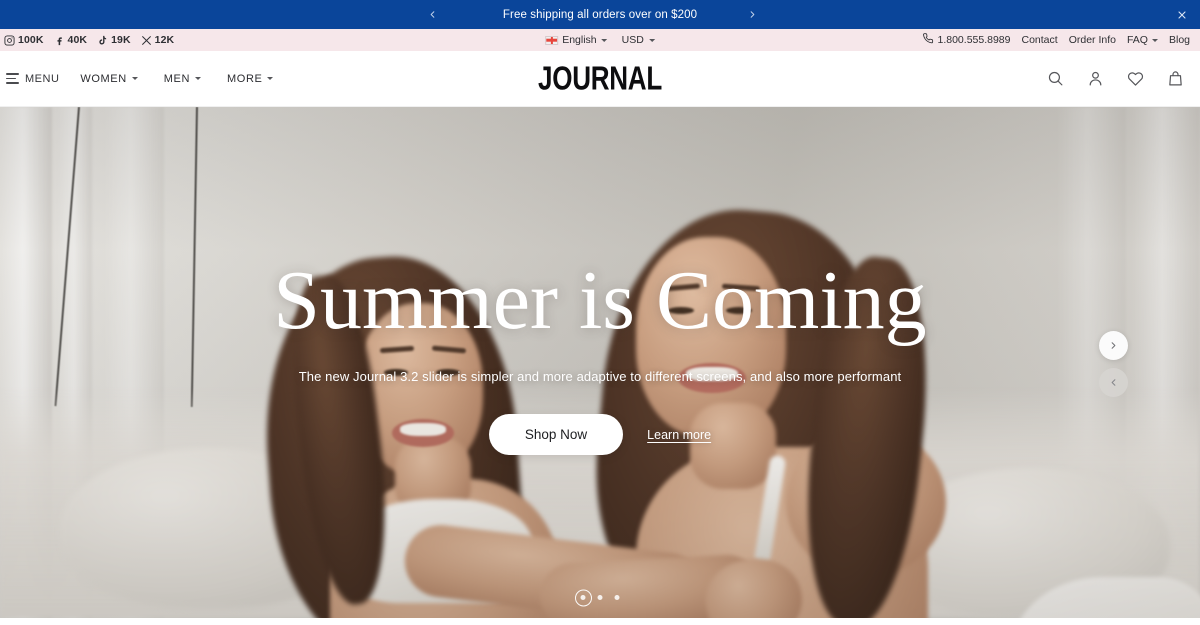 The height and width of the screenshot is (625, 1200). Describe the element at coordinates (77, 40) in the screenshot. I see `social-count: 40K` at that location.